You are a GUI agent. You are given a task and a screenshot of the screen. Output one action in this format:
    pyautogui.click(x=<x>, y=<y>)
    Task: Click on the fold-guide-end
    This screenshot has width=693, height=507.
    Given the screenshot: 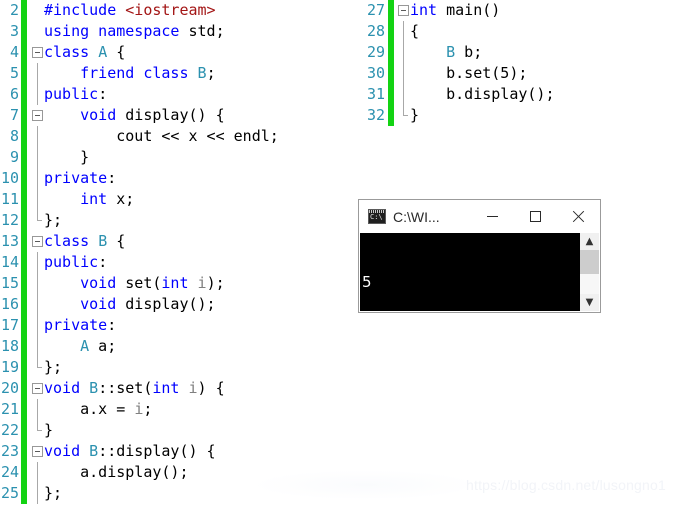 What is the action you would take?
    pyautogui.click(x=39, y=362)
    